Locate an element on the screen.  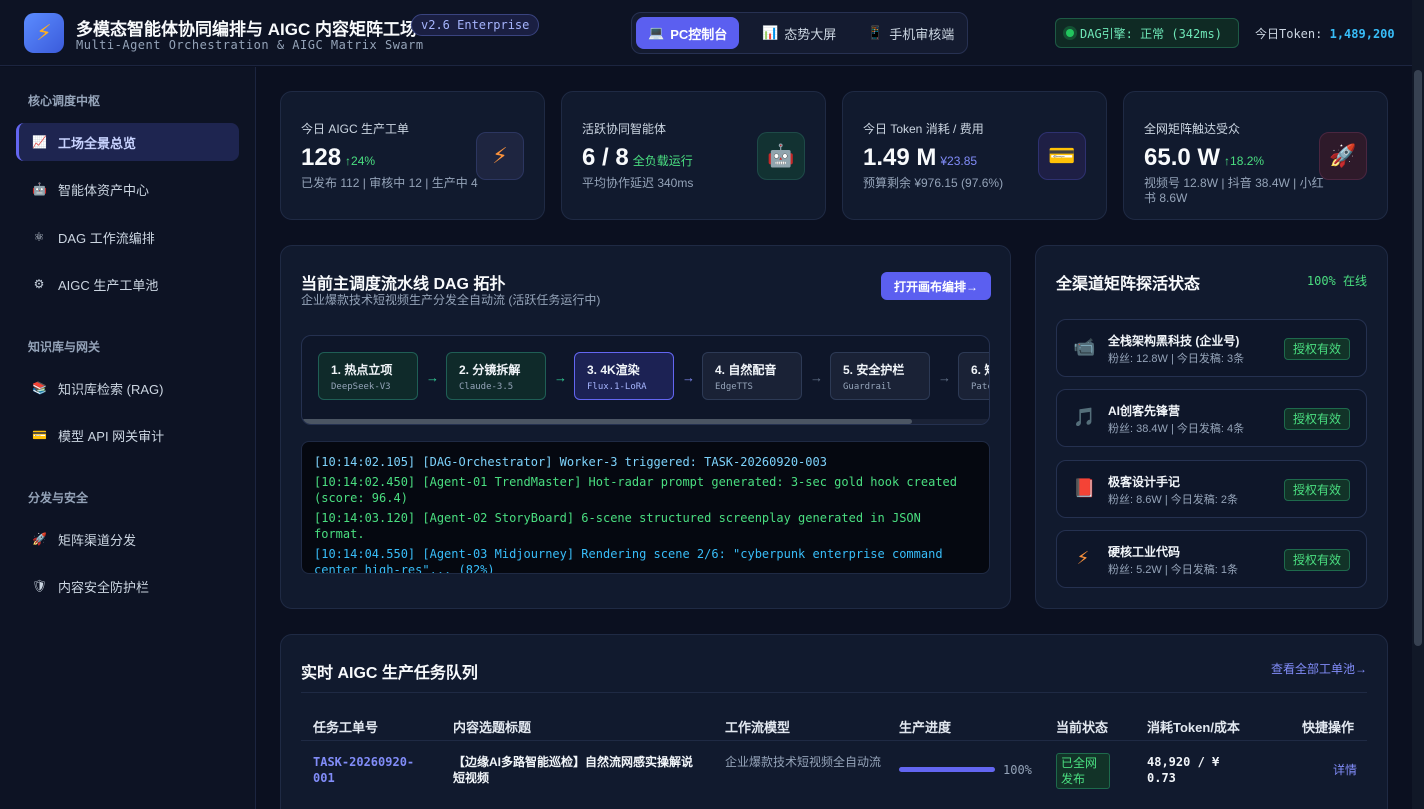
stat-card-agents: 活跃协同智能体 6 / 8 全负载运行 平均协作延迟 340ms 🤖 is located at coordinates (693, 155).